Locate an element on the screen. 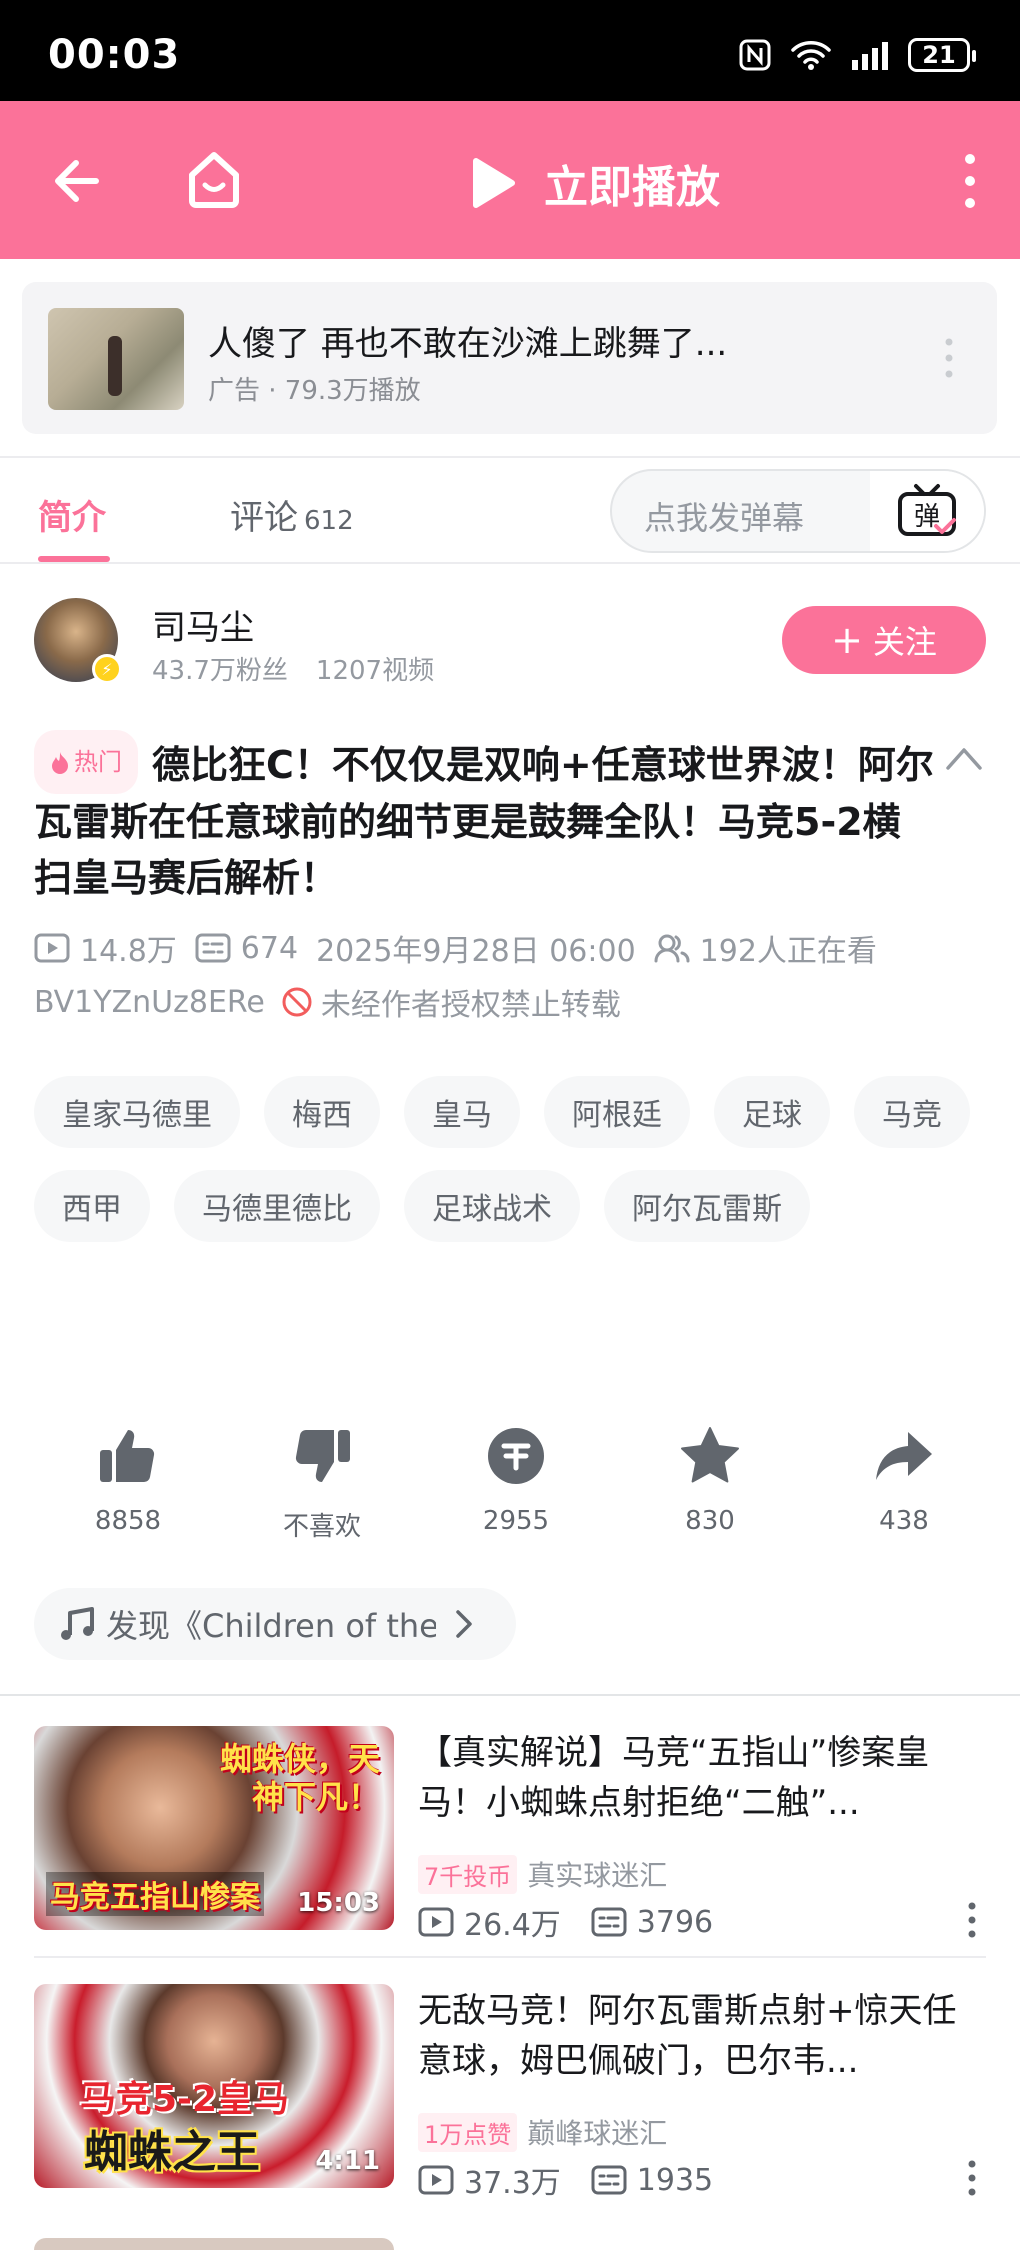 The image size is (1020, 2250). tab-comments: 评论 612 is located at coordinates (292, 514).